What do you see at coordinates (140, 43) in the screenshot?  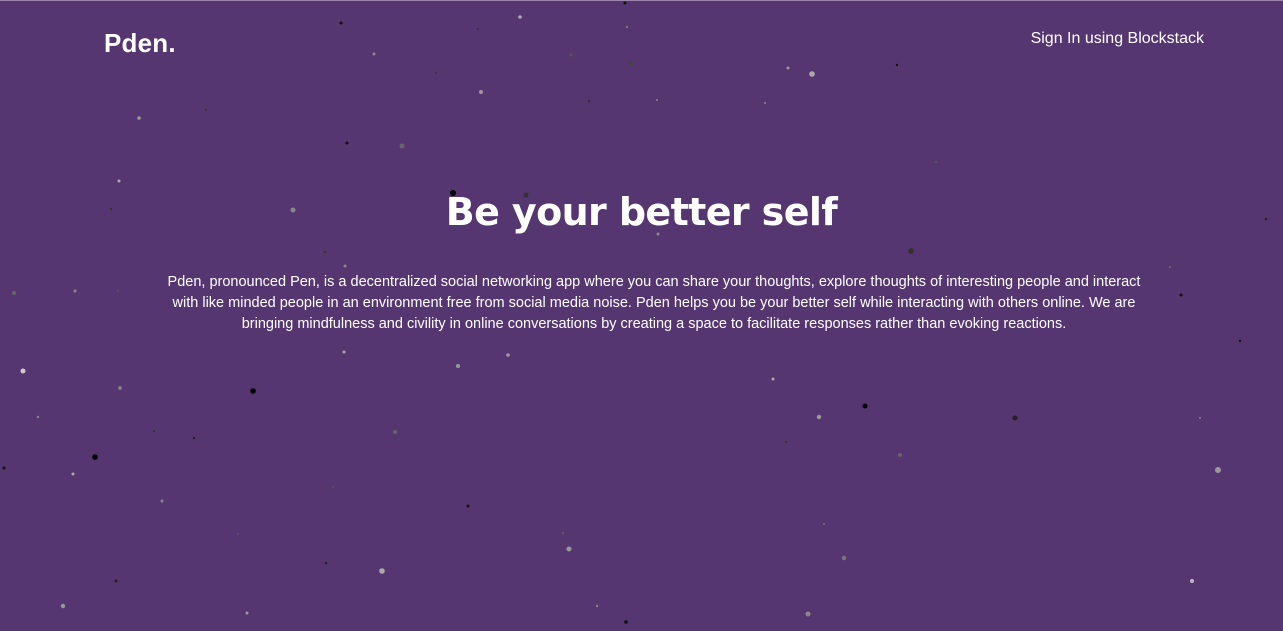 I see `brand-logo: Pden.` at bounding box center [140, 43].